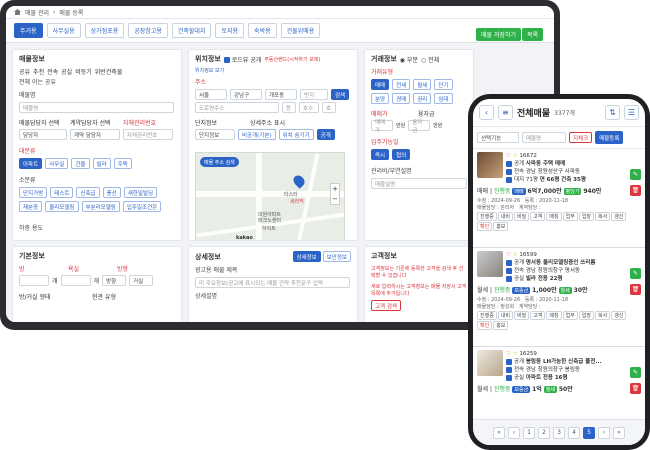 The height and width of the screenshot is (450, 650). I want to click on move-discuss: 협의, so click(401, 154).